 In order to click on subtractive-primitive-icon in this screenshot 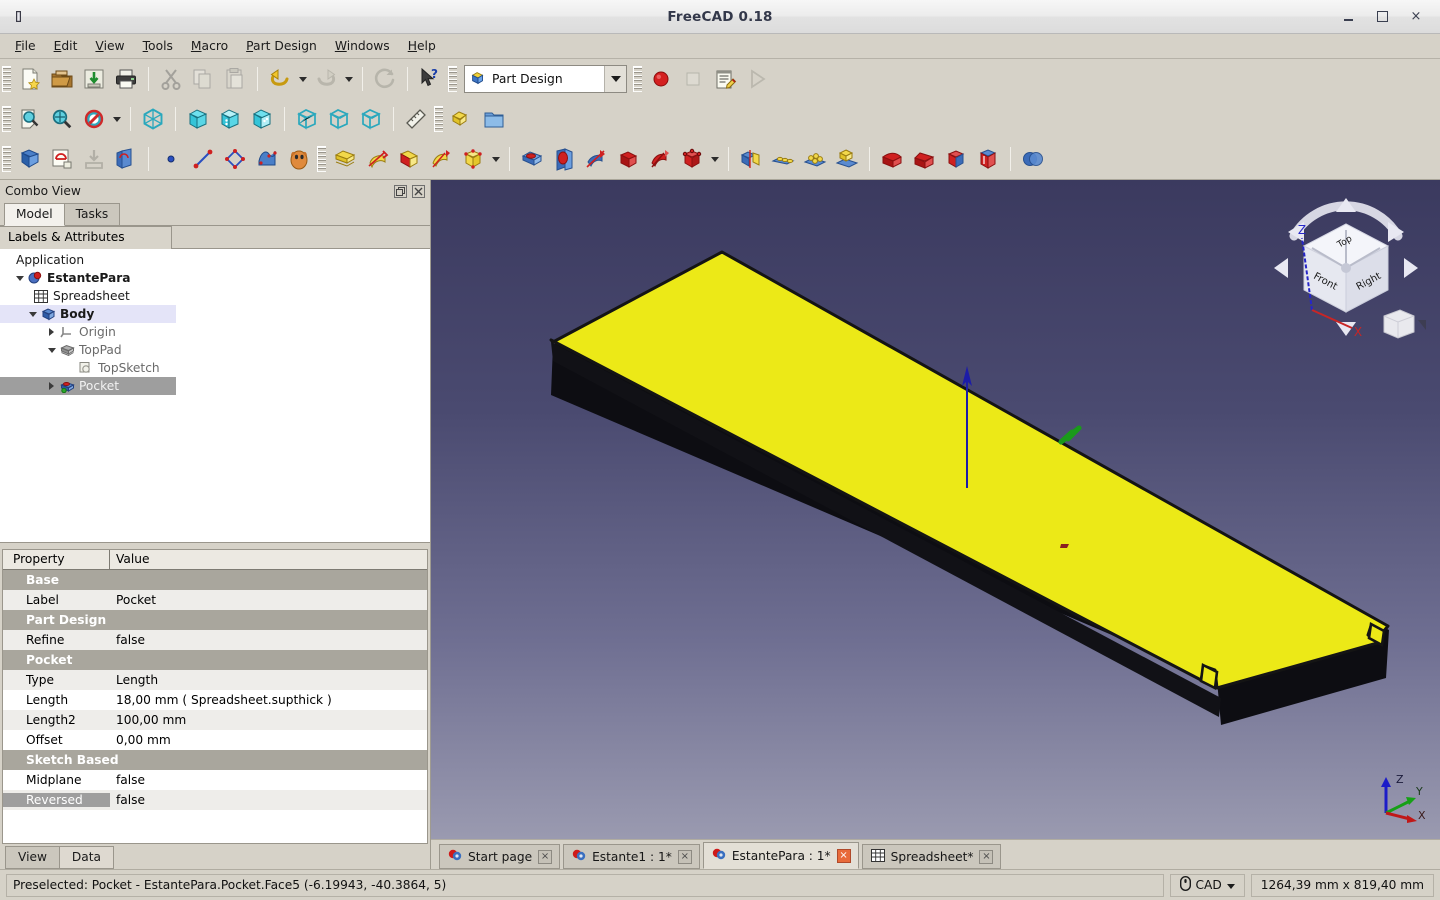, I will do `click(692, 159)`.